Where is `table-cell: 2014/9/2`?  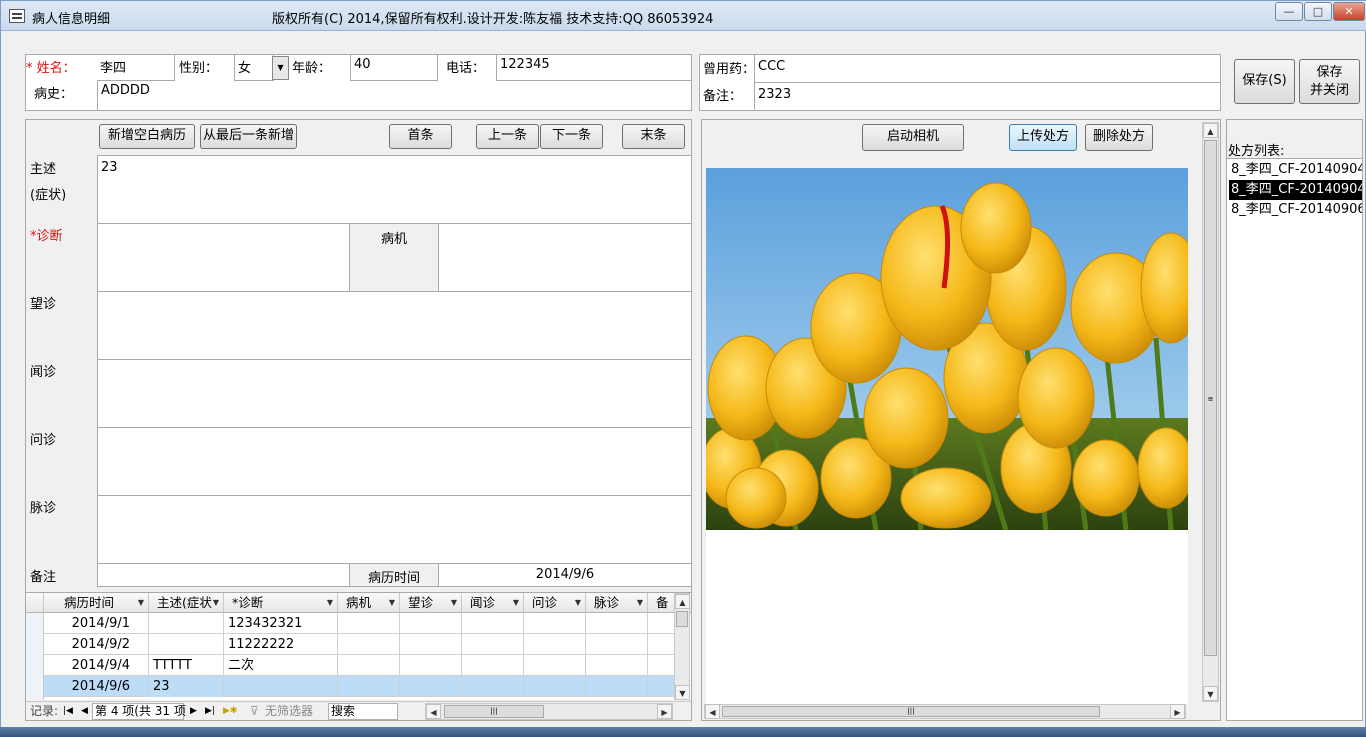 table-cell: 2014/9/2 is located at coordinates (96, 644).